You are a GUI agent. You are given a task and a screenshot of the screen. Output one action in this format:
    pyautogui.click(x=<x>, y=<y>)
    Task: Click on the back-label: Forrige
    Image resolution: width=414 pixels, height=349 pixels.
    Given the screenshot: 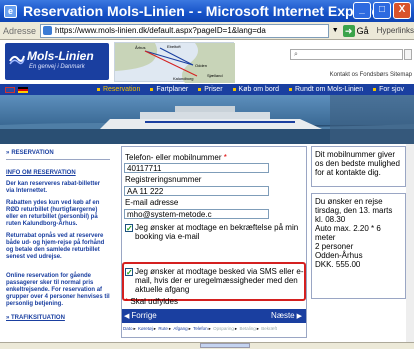 What is the action you would take?
    pyautogui.click(x=144, y=315)
    